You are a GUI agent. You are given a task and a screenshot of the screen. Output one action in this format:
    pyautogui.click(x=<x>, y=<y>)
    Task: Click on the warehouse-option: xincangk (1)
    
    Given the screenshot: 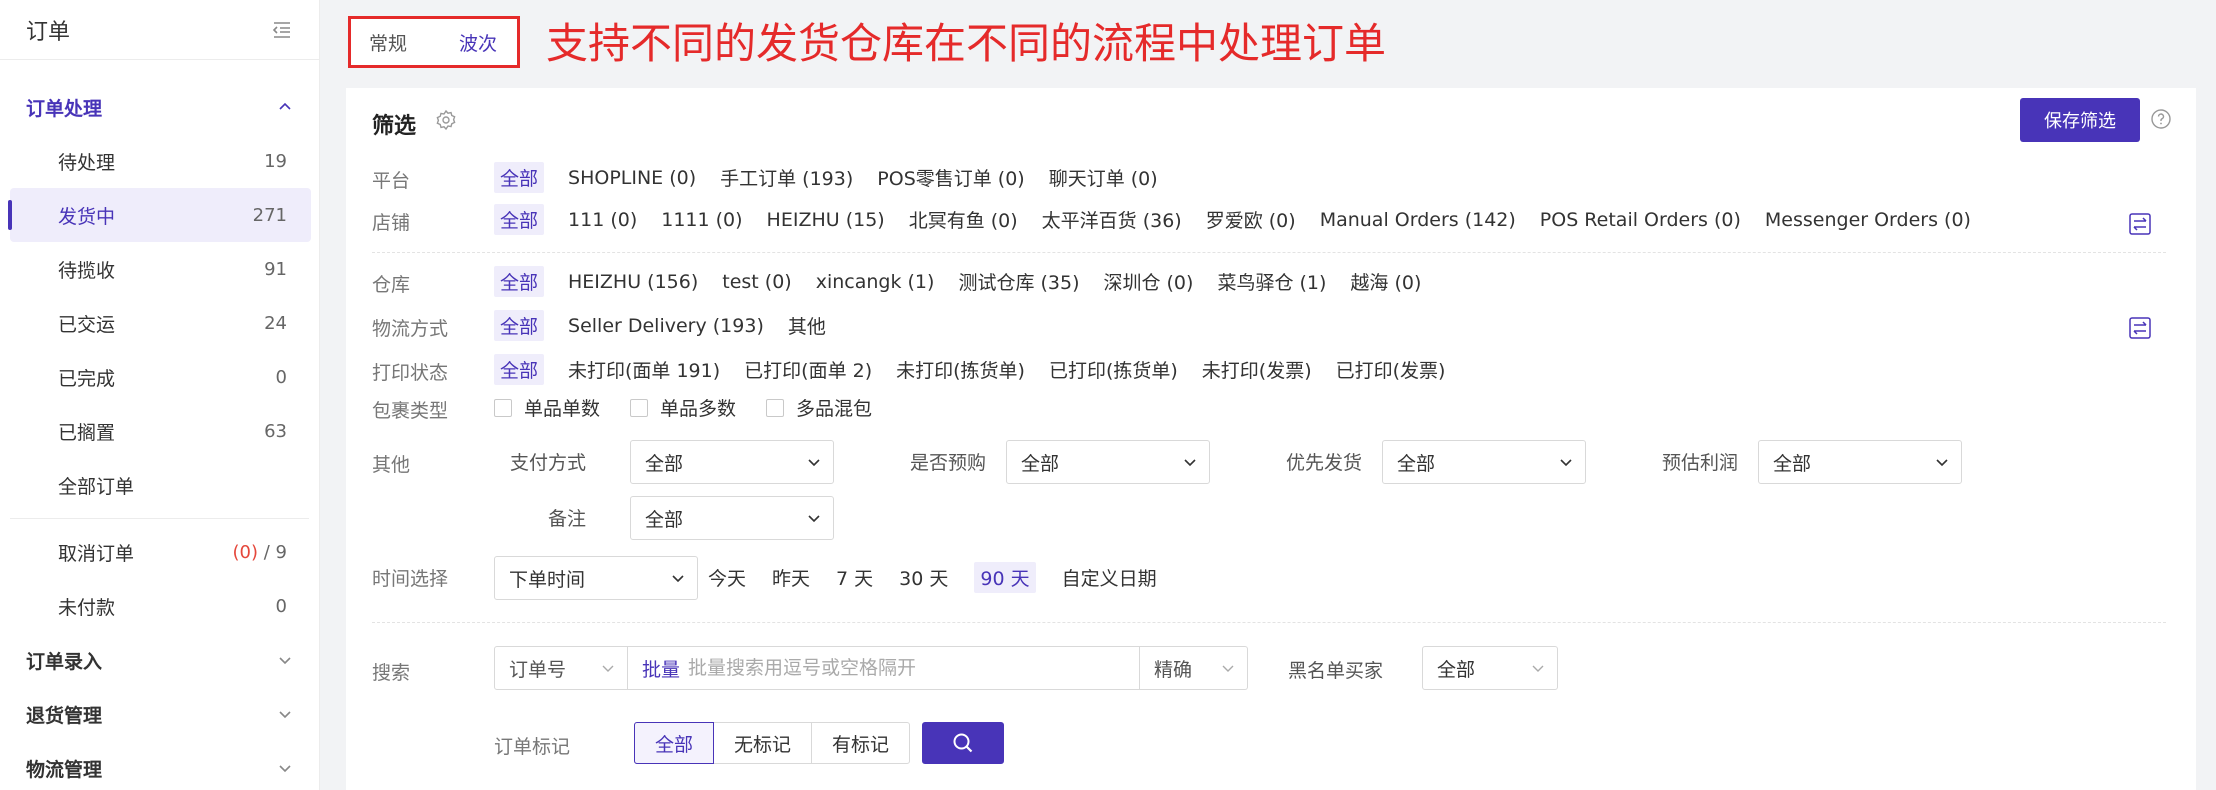 What is the action you would take?
    pyautogui.click(x=875, y=282)
    